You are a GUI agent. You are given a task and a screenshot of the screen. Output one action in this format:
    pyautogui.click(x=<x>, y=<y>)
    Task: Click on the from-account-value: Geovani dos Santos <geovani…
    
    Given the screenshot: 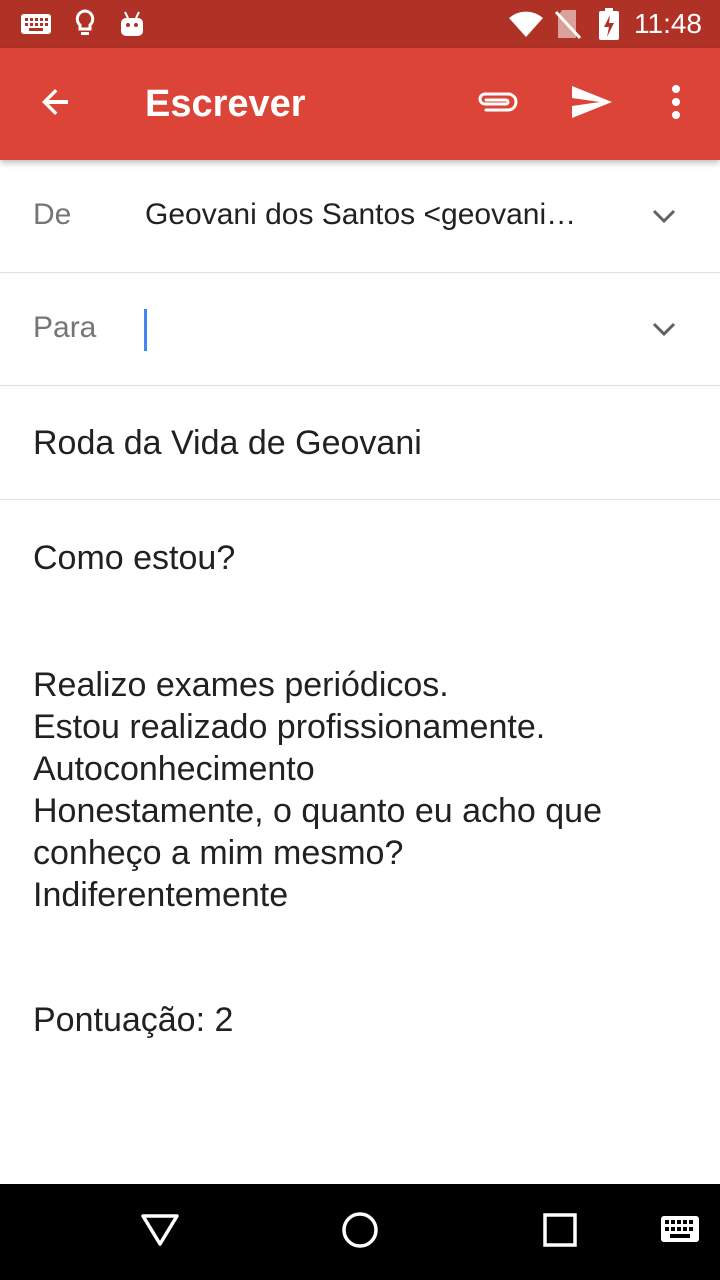 What is the action you would take?
    pyautogui.click(x=361, y=214)
    